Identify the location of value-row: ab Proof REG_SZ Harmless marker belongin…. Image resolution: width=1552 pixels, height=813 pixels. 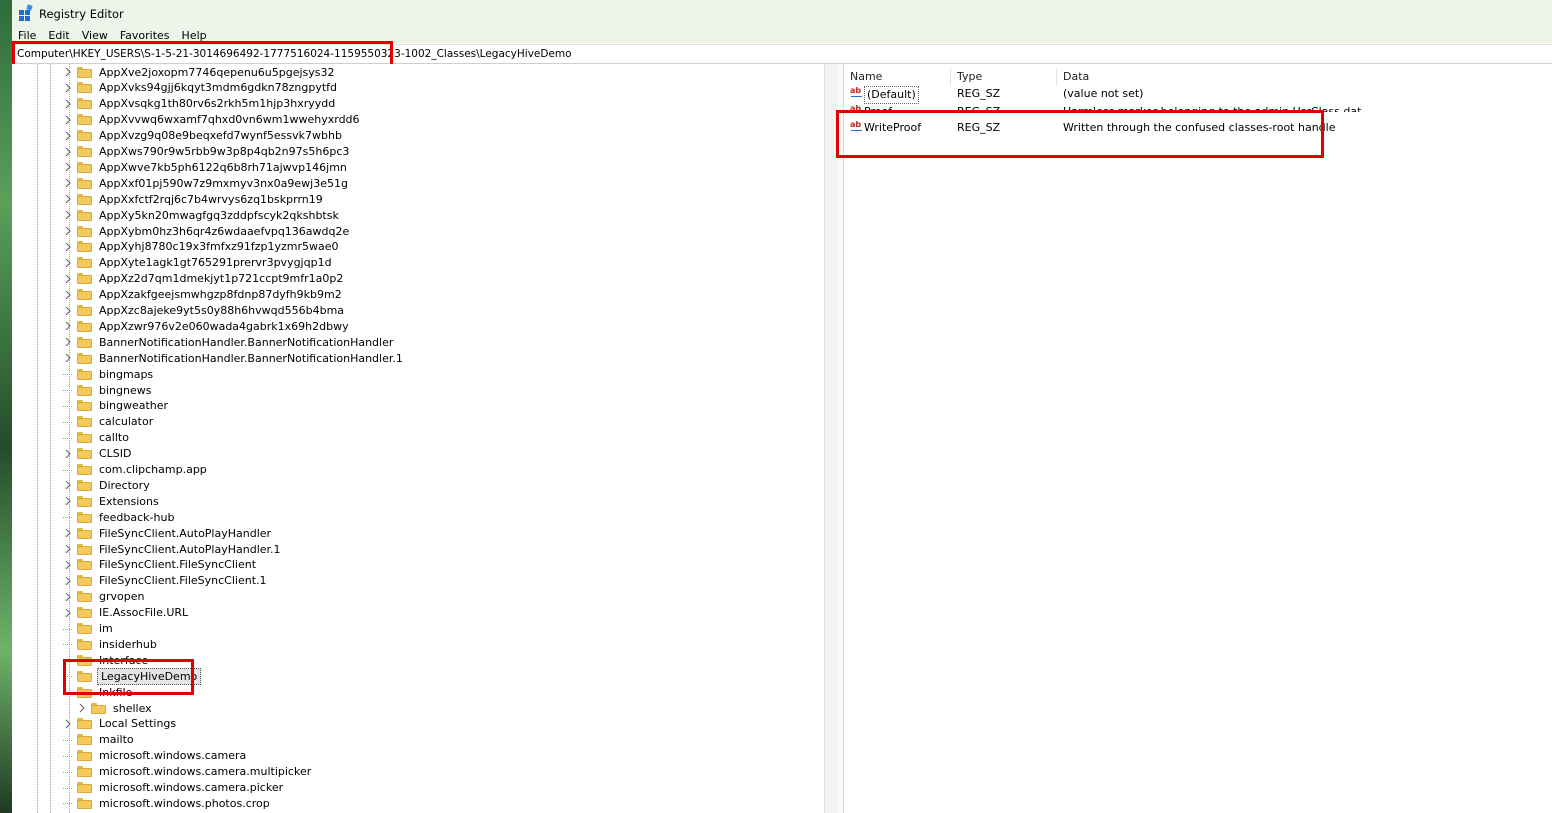
(1194, 108).